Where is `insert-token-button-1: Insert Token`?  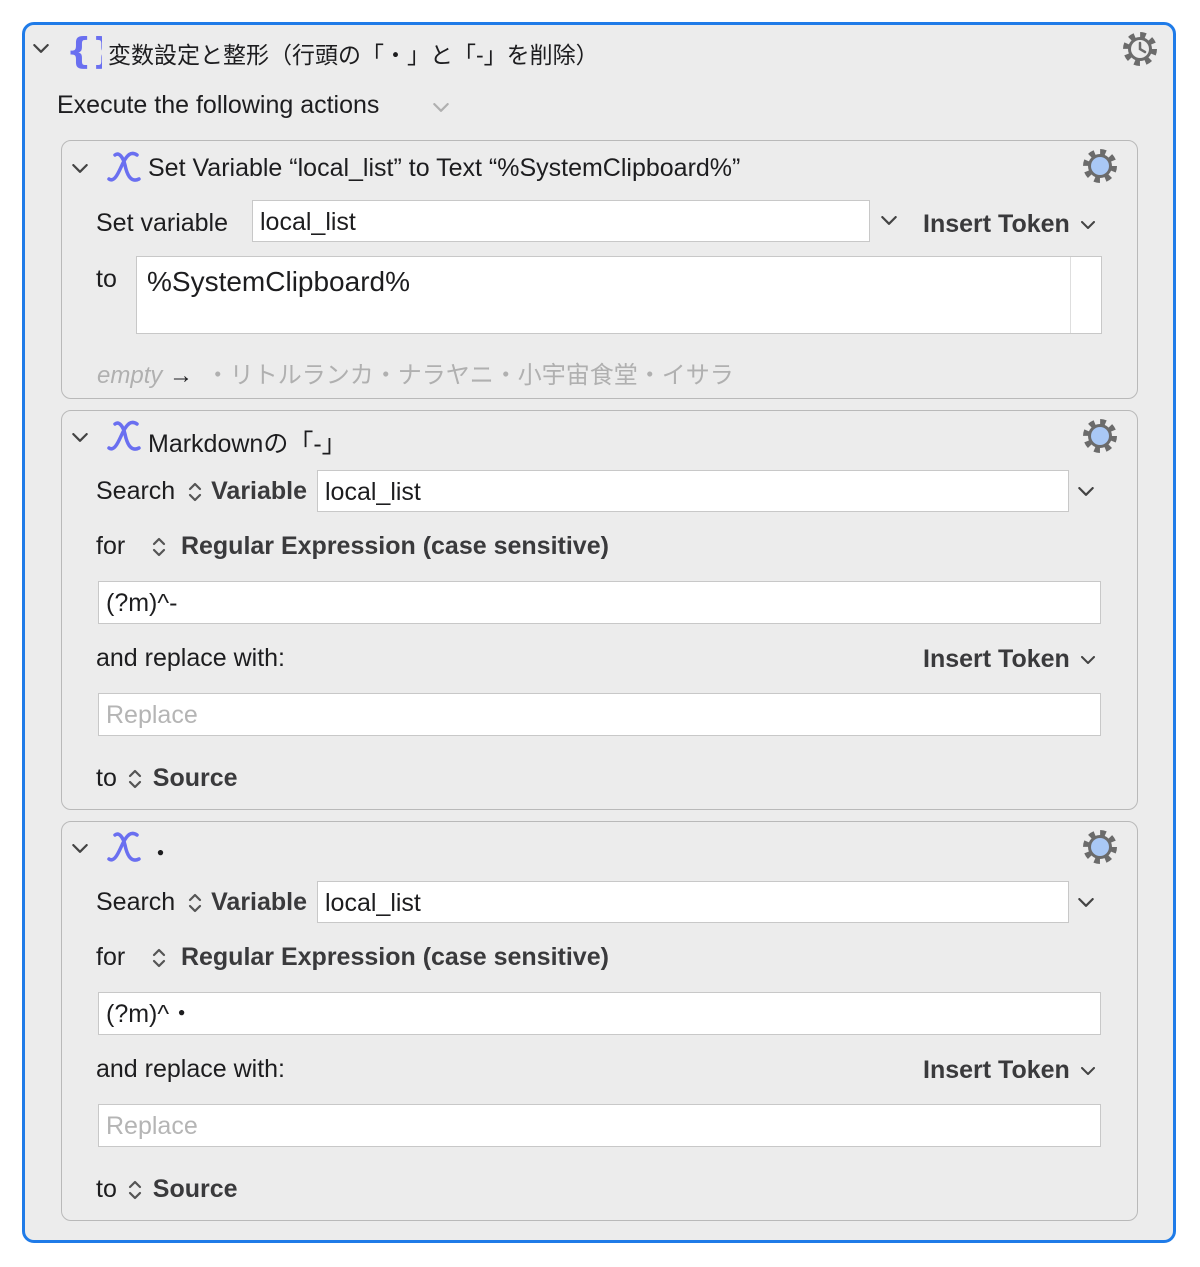
insert-token-button-1: Insert Token is located at coordinates (1009, 224).